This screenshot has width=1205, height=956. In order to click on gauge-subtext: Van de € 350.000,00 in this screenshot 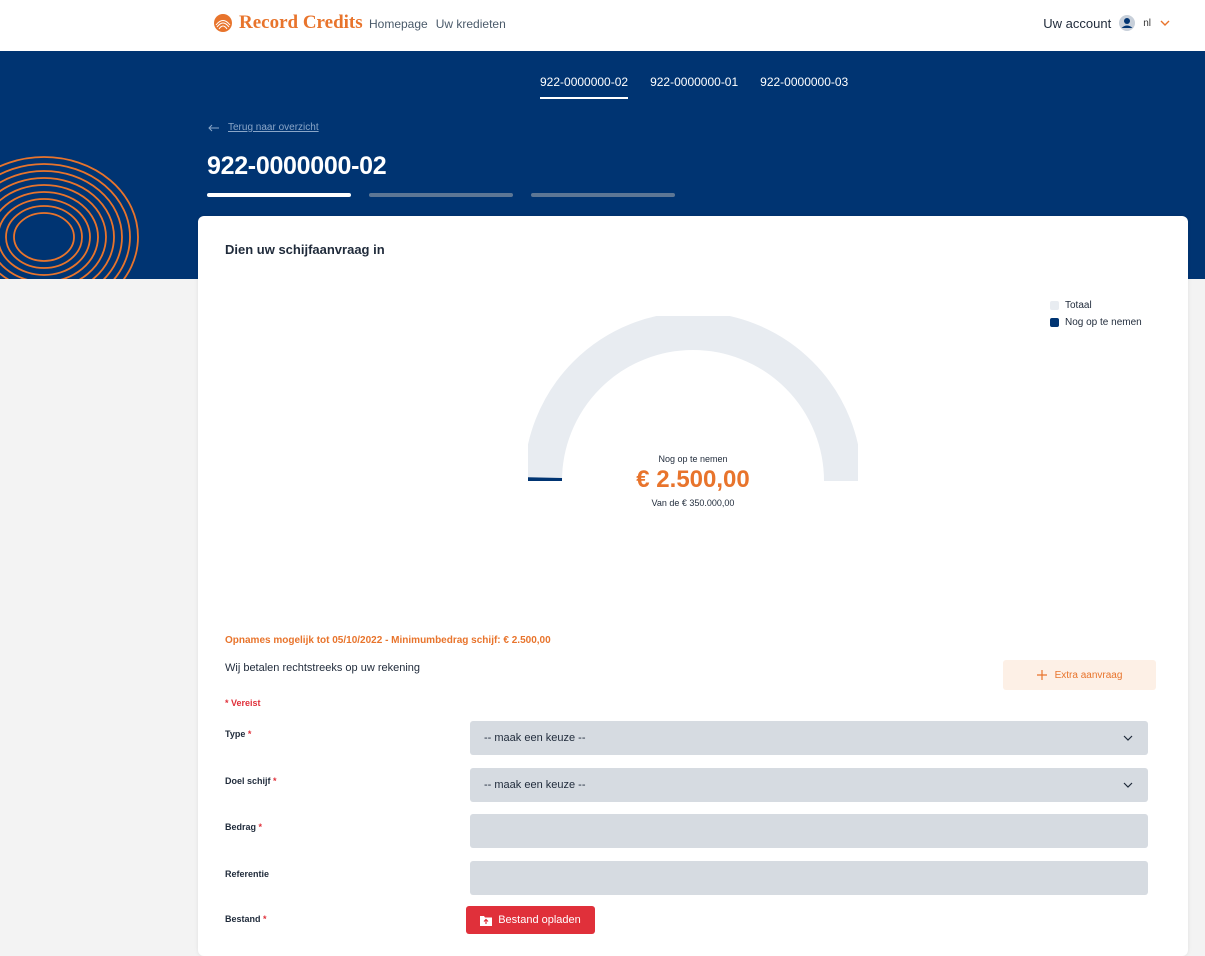, I will do `click(693, 503)`.